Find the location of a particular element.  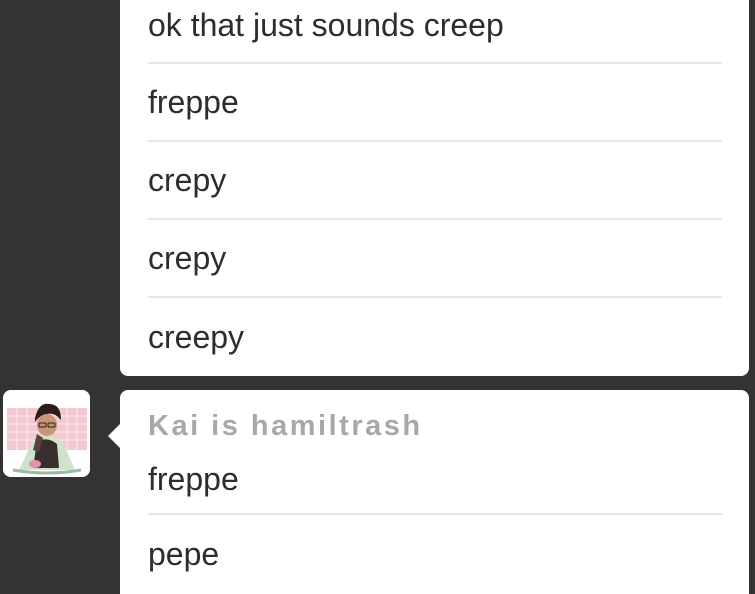

avatar-illustration is located at coordinates (46, 433).